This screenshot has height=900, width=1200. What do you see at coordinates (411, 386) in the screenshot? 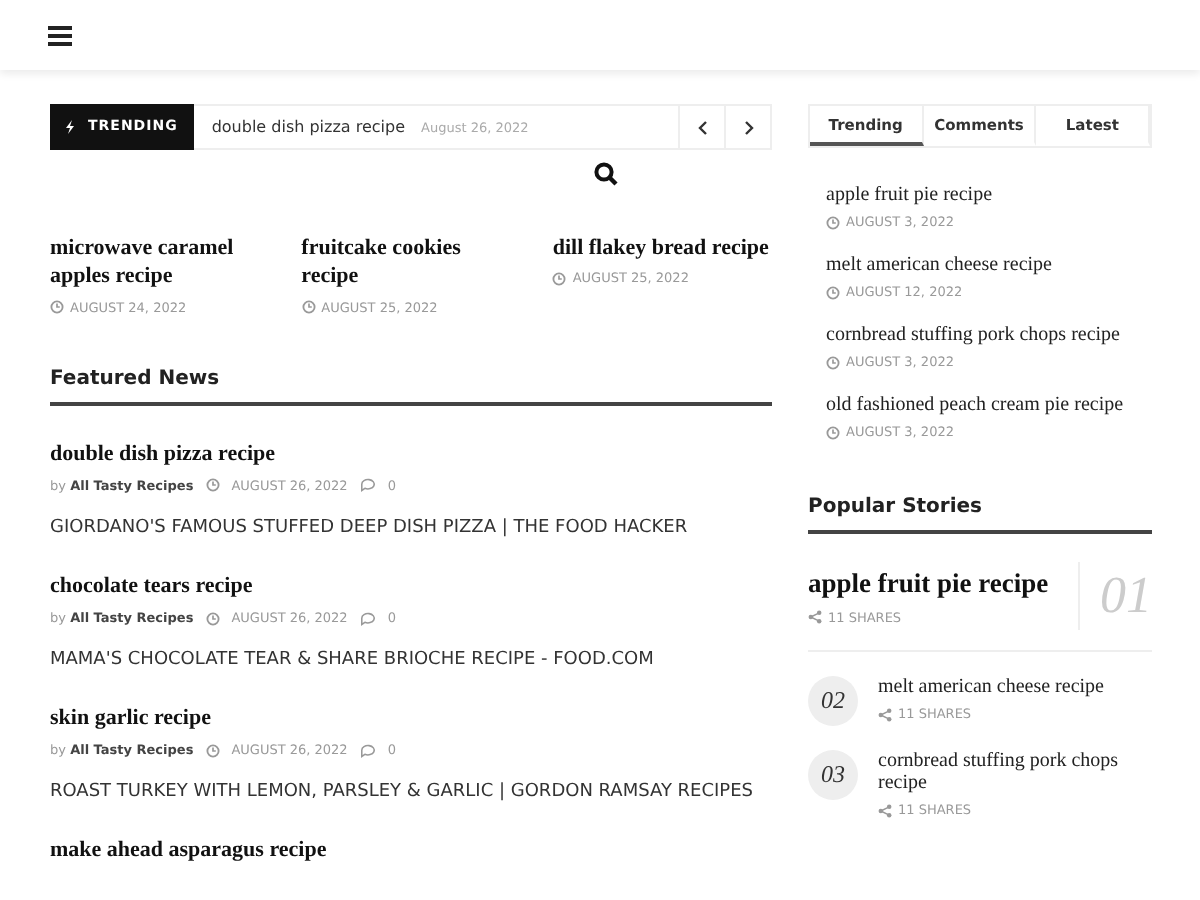
I see `section-heading: Featured News` at bounding box center [411, 386].